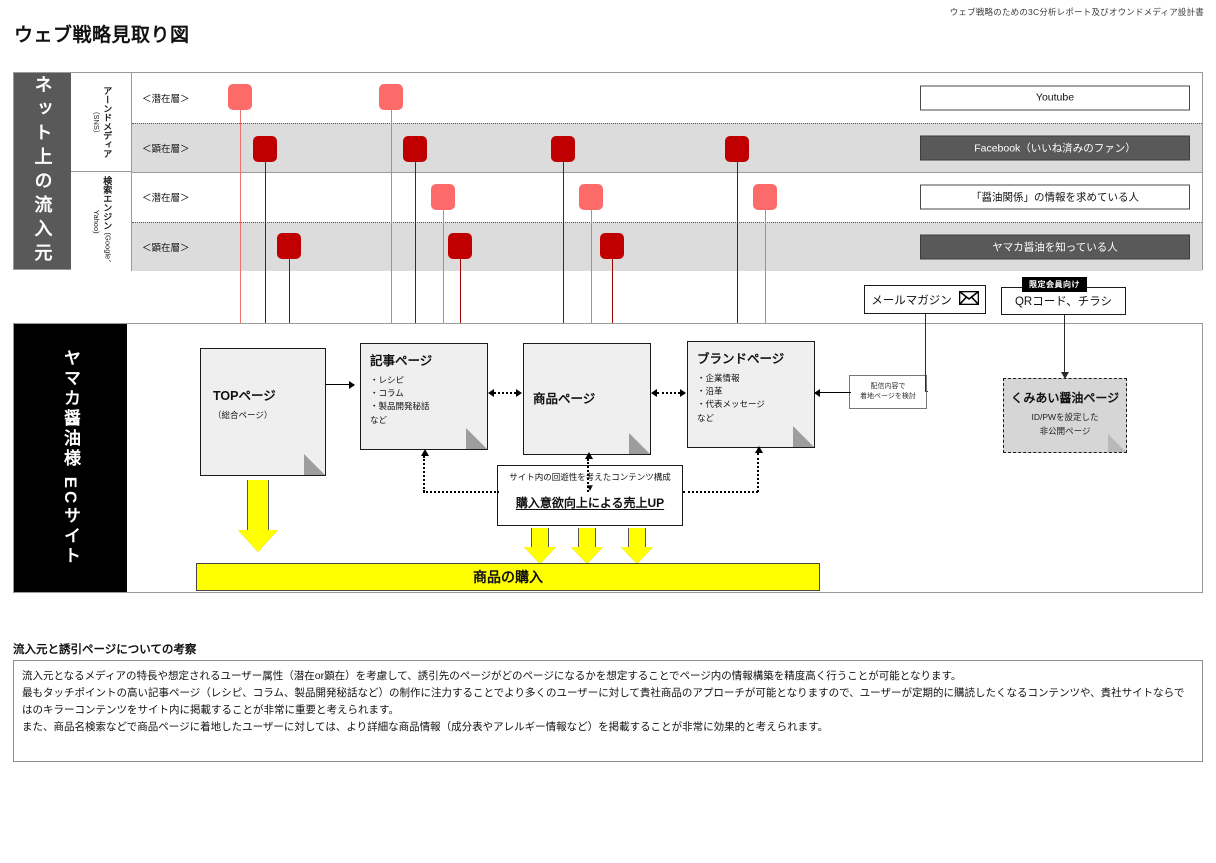 The image size is (1216, 863). What do you see at coordinates (588, 472) in the screenshot?
I see `loop-feedback-up-product` at bounding box center [588, 472].